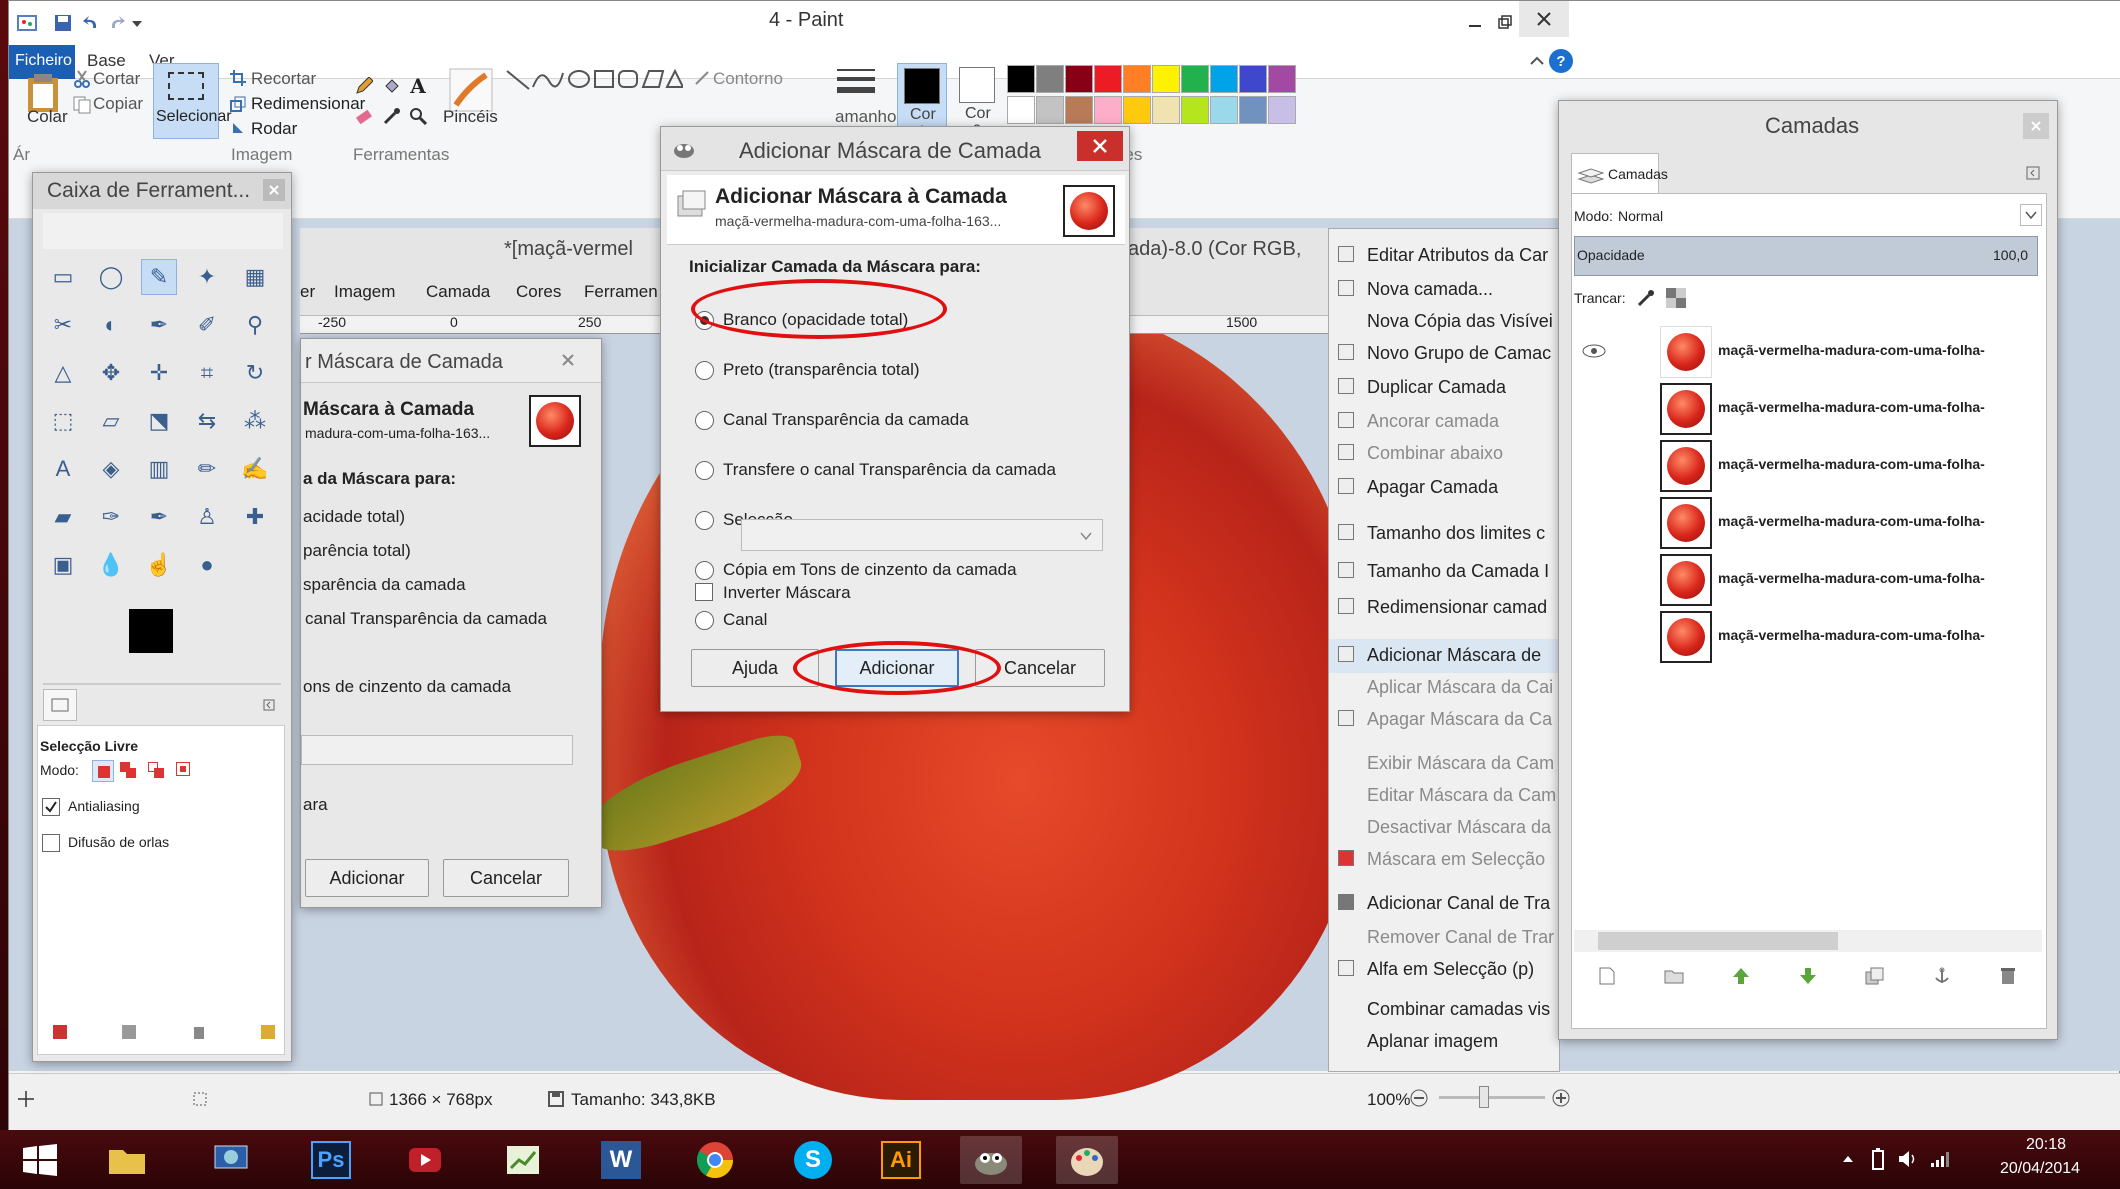  Describe the element at coordinates (1458, 571) in the screenshot. I see `layer-menu-item: Tamanho da Camada I` at that location.